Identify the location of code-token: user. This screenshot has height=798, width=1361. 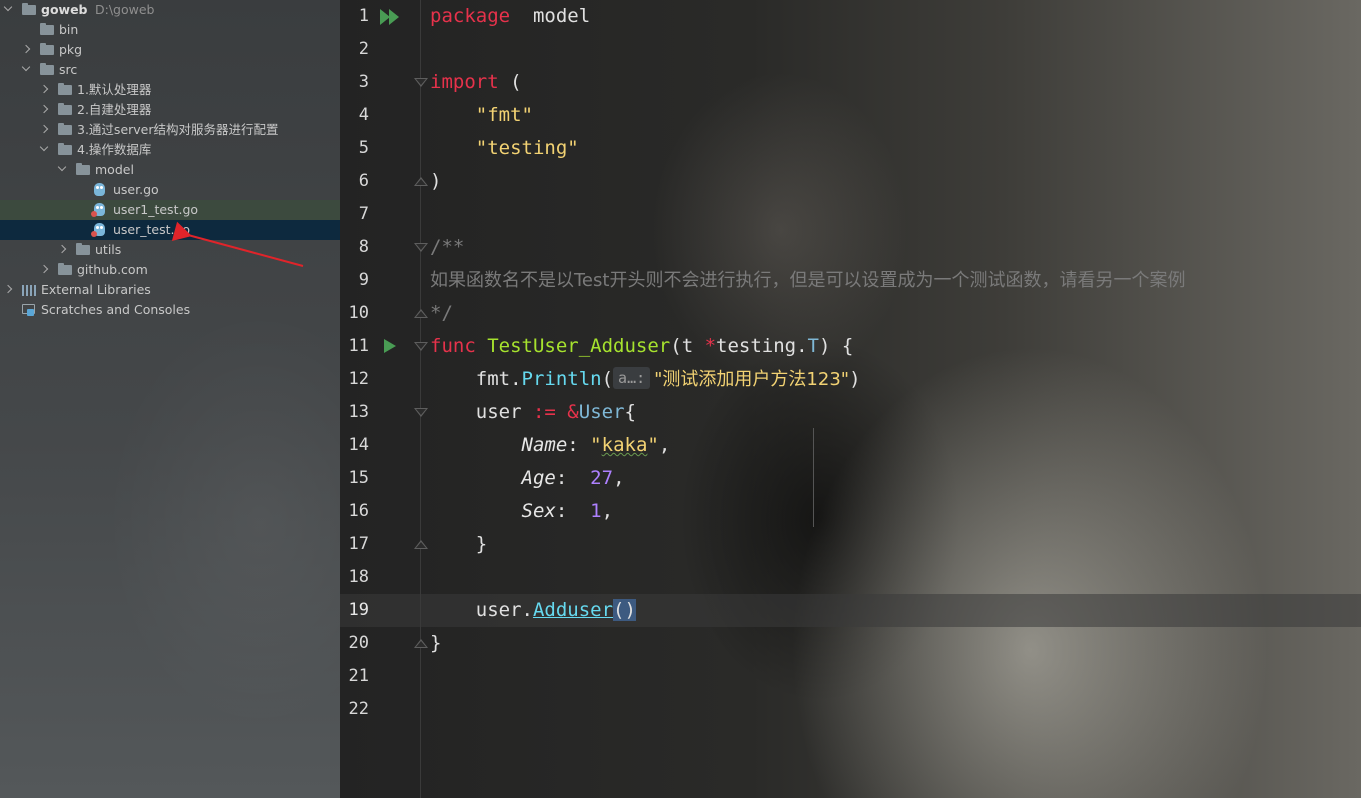
(481, 412).